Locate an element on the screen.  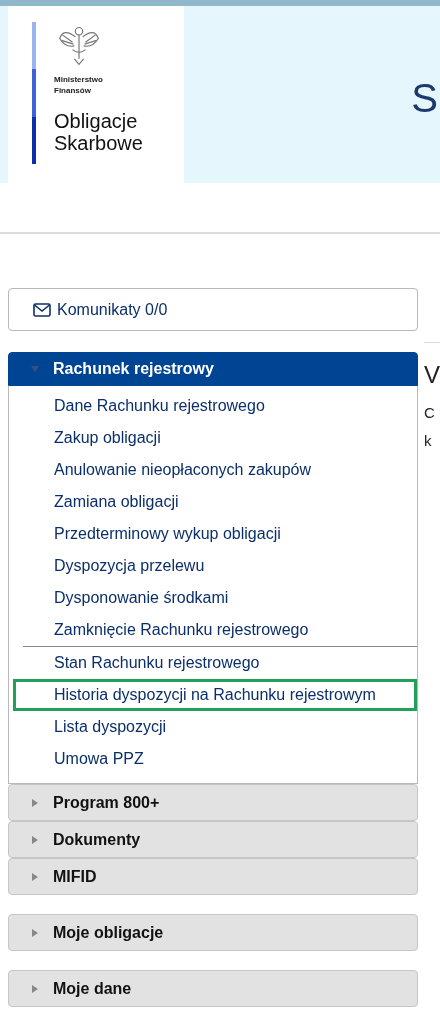
menu-item: Stan Rachunku rejestrowego is located at coordinates (213, 663).